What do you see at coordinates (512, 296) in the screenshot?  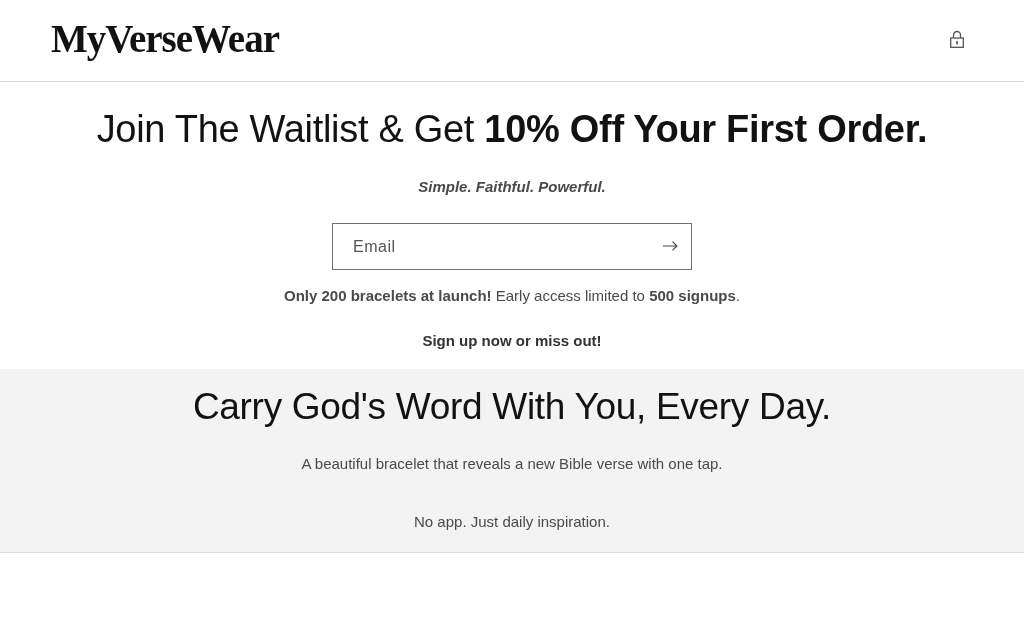 I see `launch-notice: Only 200 bracelets at launch! Early access limited to 500 signups.` at bounding box center [512, 296].